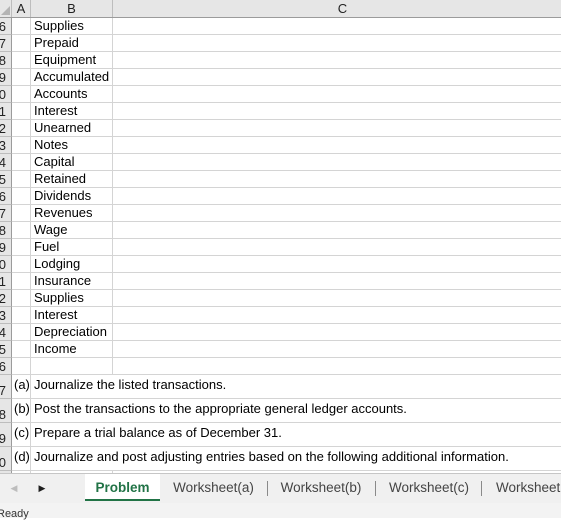 This screenshot has height=522, width=561. What do you see at coordinates (72, 230) in the screenshot?
I see `cell-b: Wage` at bounding box center [72, 230].